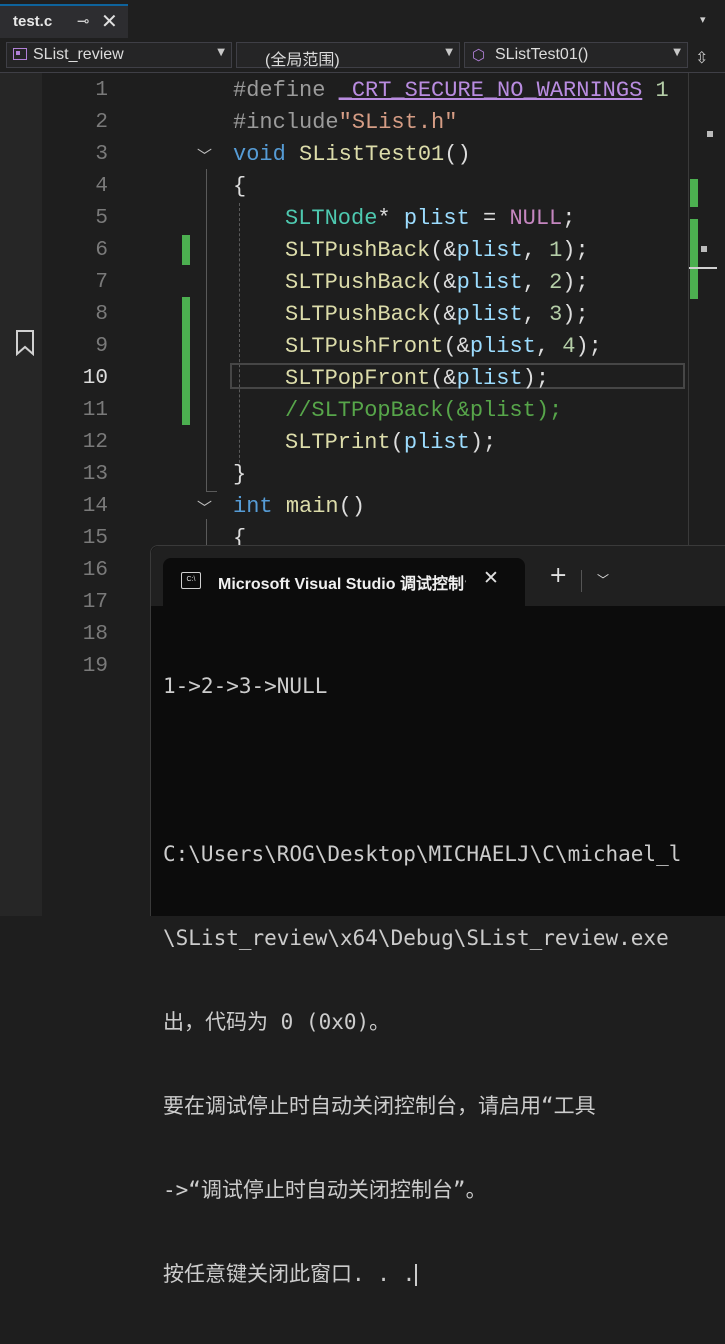 The width and height of the screenshot is (725, 1344). I want to click on console-titlebar: C:\ Microsoft Visual Studio 调试控制台 ✕ + ﹀, so click(438, 576).